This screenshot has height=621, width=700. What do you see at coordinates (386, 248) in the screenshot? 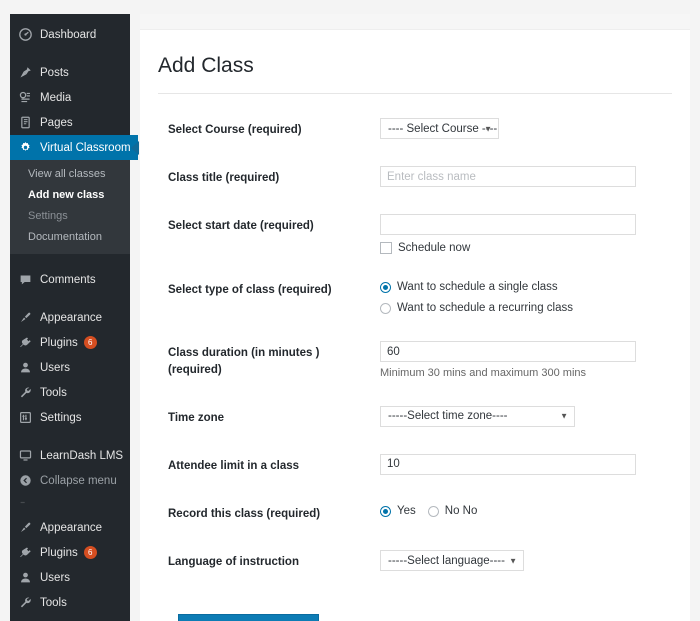
I see `schedule-now-checkbox` at bounding box center [386, 248].